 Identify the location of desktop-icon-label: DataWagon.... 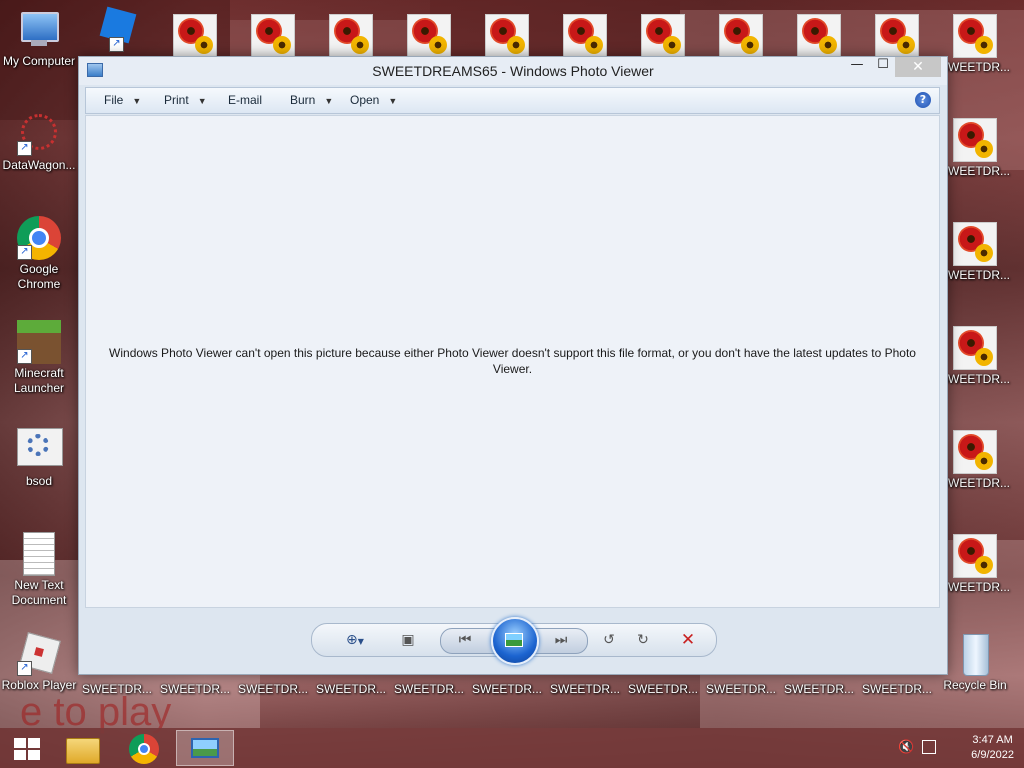
(39, 165).